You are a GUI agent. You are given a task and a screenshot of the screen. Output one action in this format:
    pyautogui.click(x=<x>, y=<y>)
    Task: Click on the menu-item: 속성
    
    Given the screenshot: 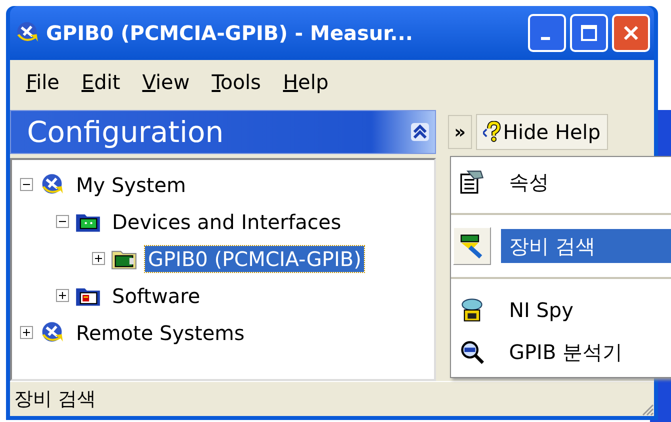 What is the action you would take?
    pyautogui.click(x=561, y=182)
    